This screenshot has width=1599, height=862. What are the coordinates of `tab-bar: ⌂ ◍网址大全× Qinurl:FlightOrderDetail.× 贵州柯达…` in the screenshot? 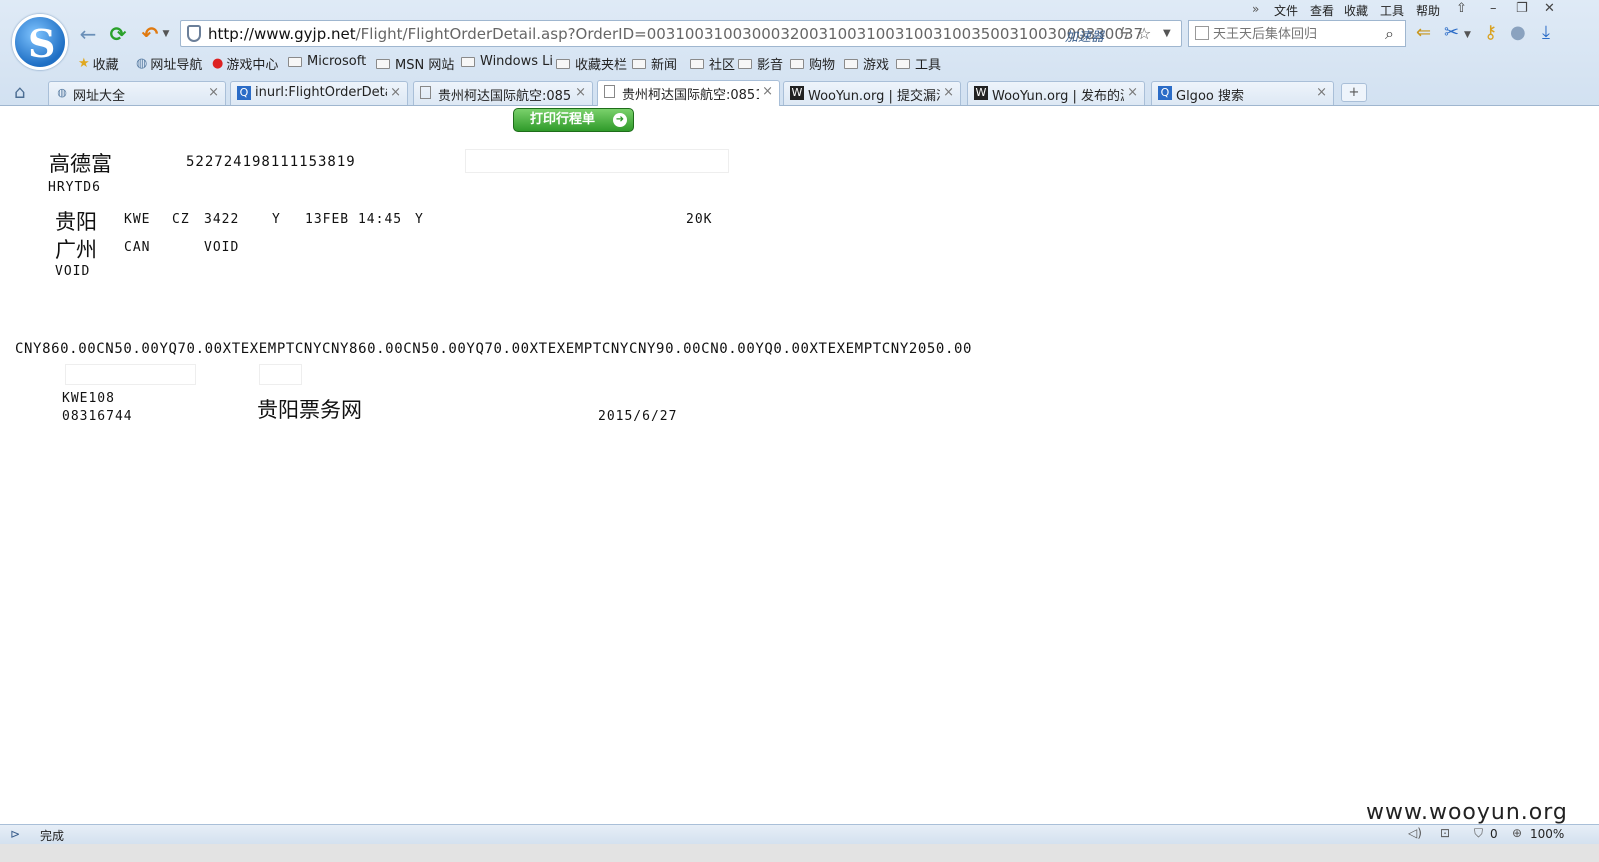 It's located at (799, 93).